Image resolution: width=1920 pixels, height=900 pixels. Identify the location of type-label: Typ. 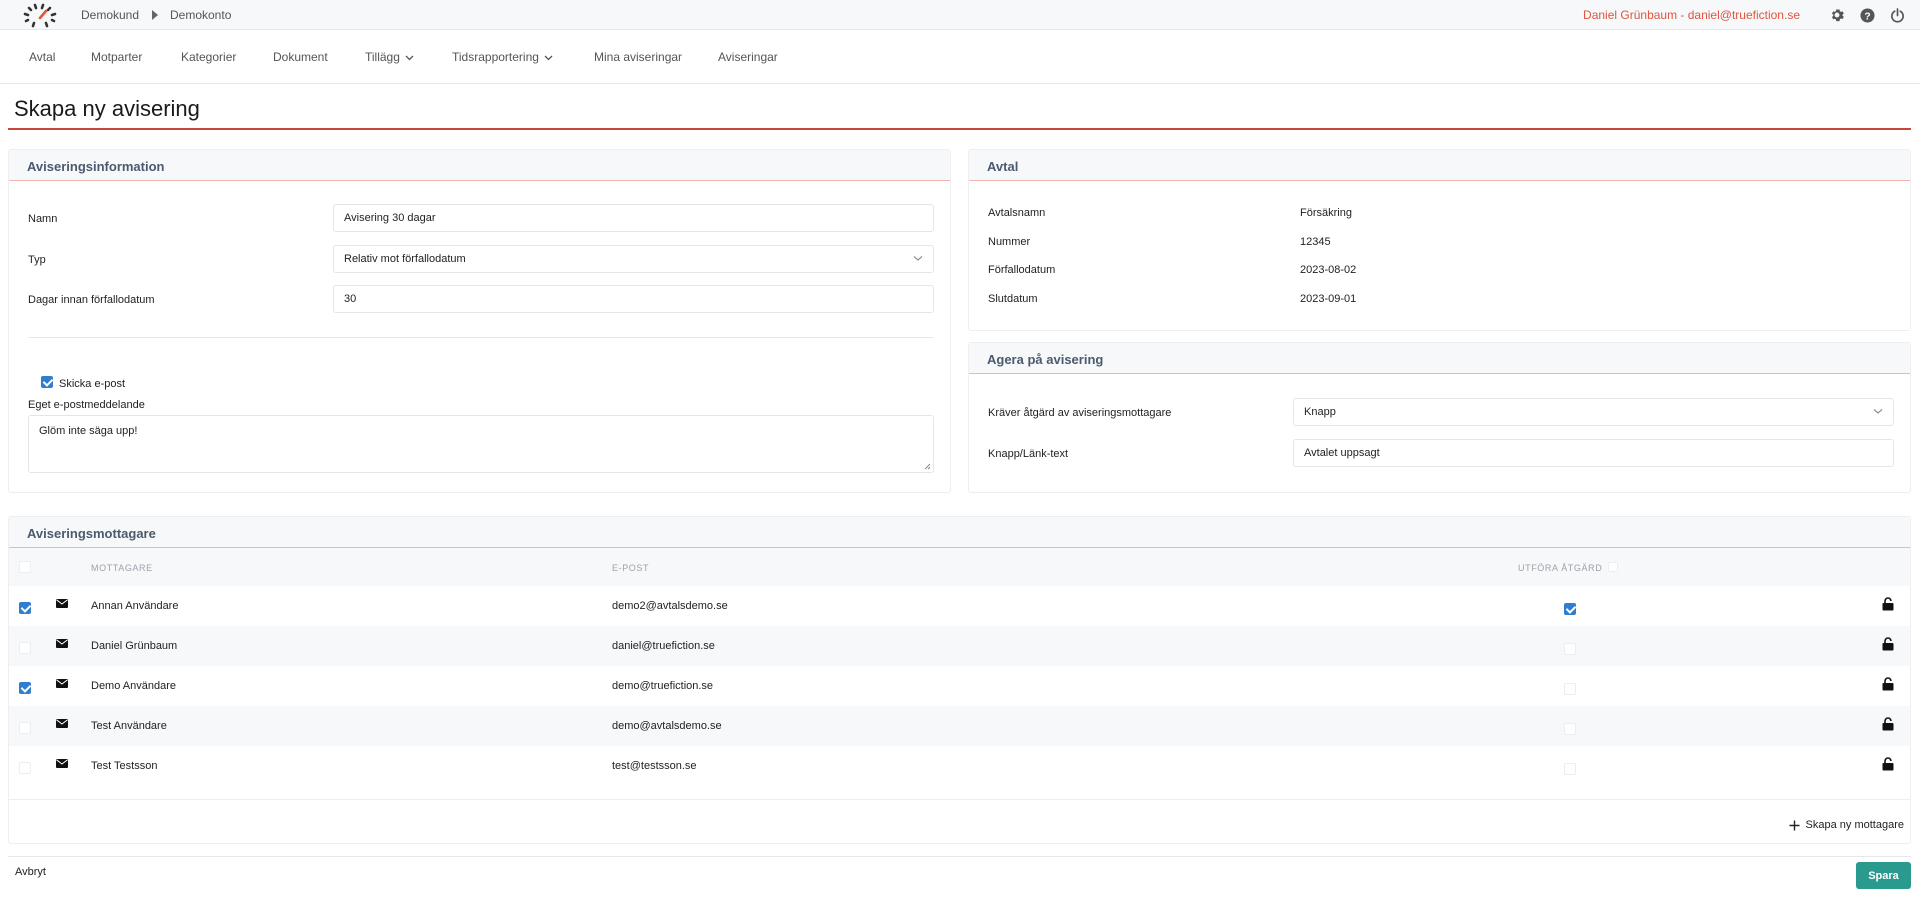
(37, 260).